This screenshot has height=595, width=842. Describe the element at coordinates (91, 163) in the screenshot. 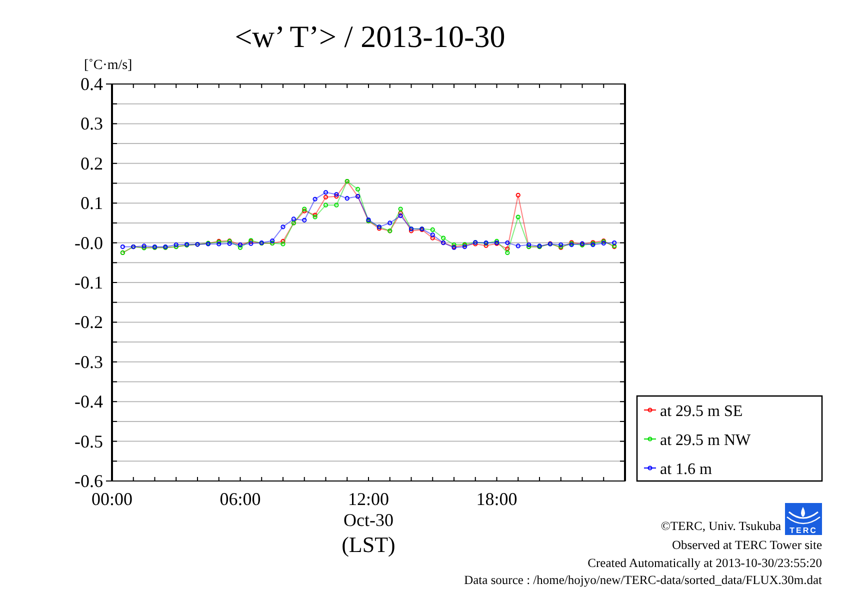

I see `y-tick-label: 0.2` at that location.